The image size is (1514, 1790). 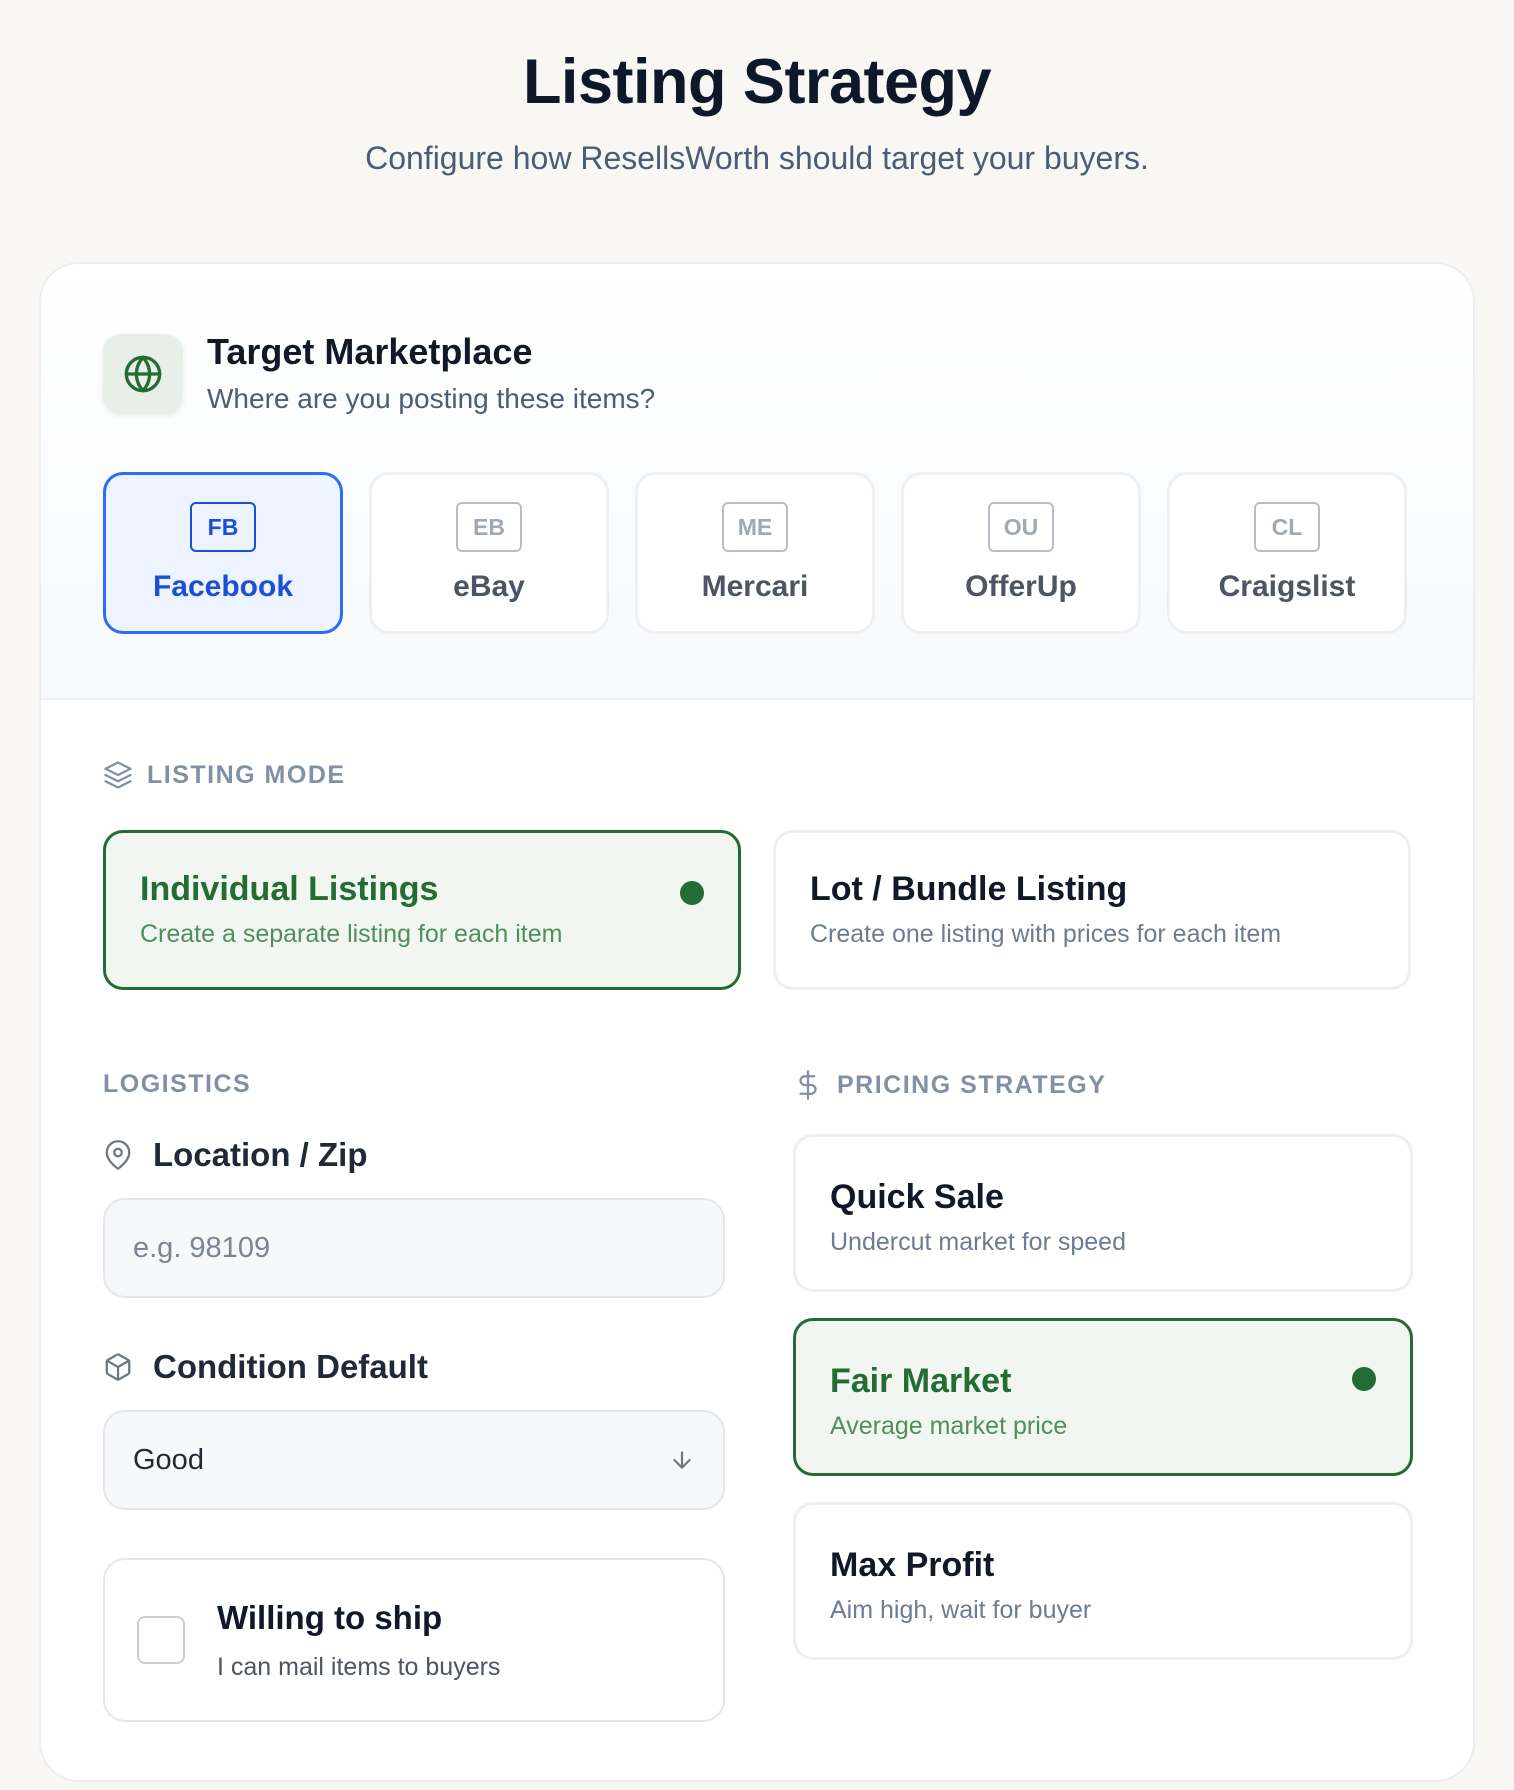 I want to click on pricing-option-fair-market: Fair Market Average market price, so click(x=1103, y=1397).